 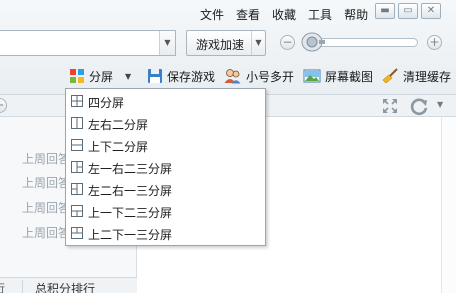 I want to click on split-dropdown-icon: ▼, so click(x=128, y=76).